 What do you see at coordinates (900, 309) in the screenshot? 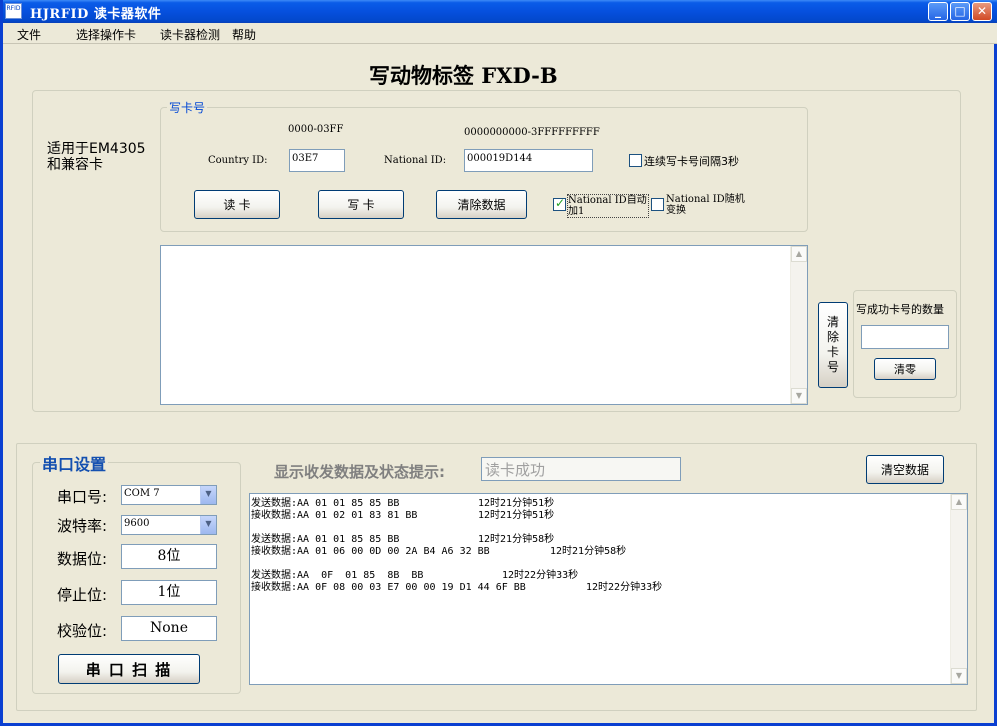
I see `success-count-label: 写成功卡号的数量` at bounding box center [900, 309].